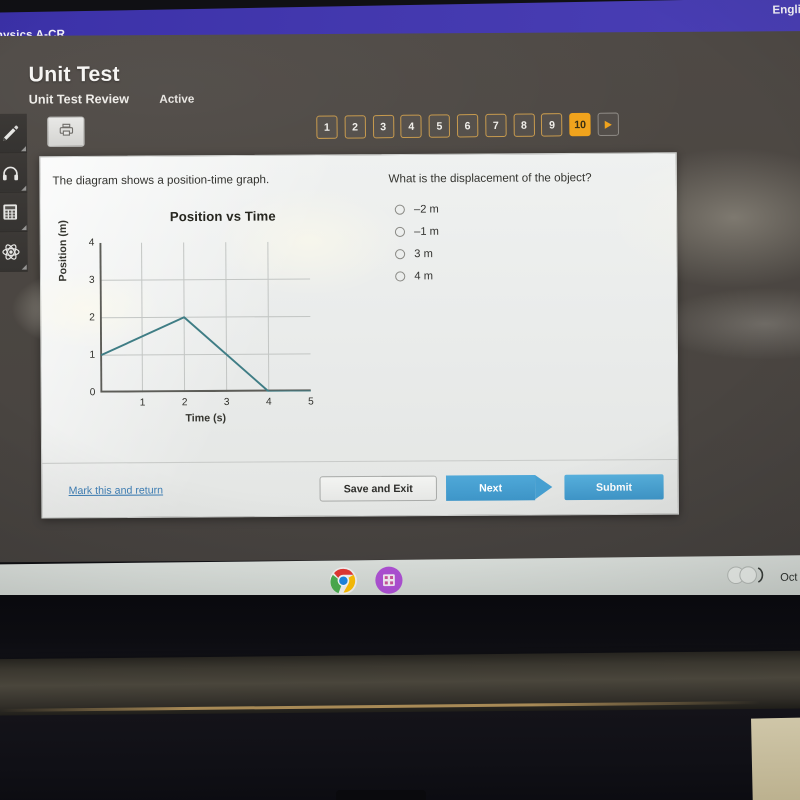 The image size is (800, 800). Describe the element at coordinates (426, 231) in the screenshot. I see `answer-option-label-2: –1 m` at that location.